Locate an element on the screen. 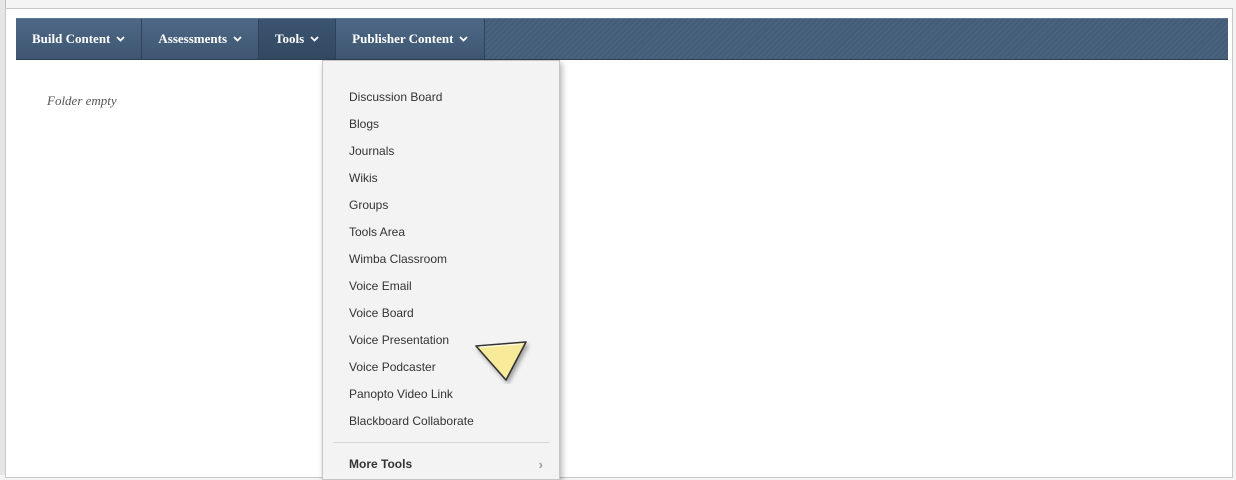 This screenshot has height=480, width=1236. assessments-label: Assessments is located at coordinates (193, 38).